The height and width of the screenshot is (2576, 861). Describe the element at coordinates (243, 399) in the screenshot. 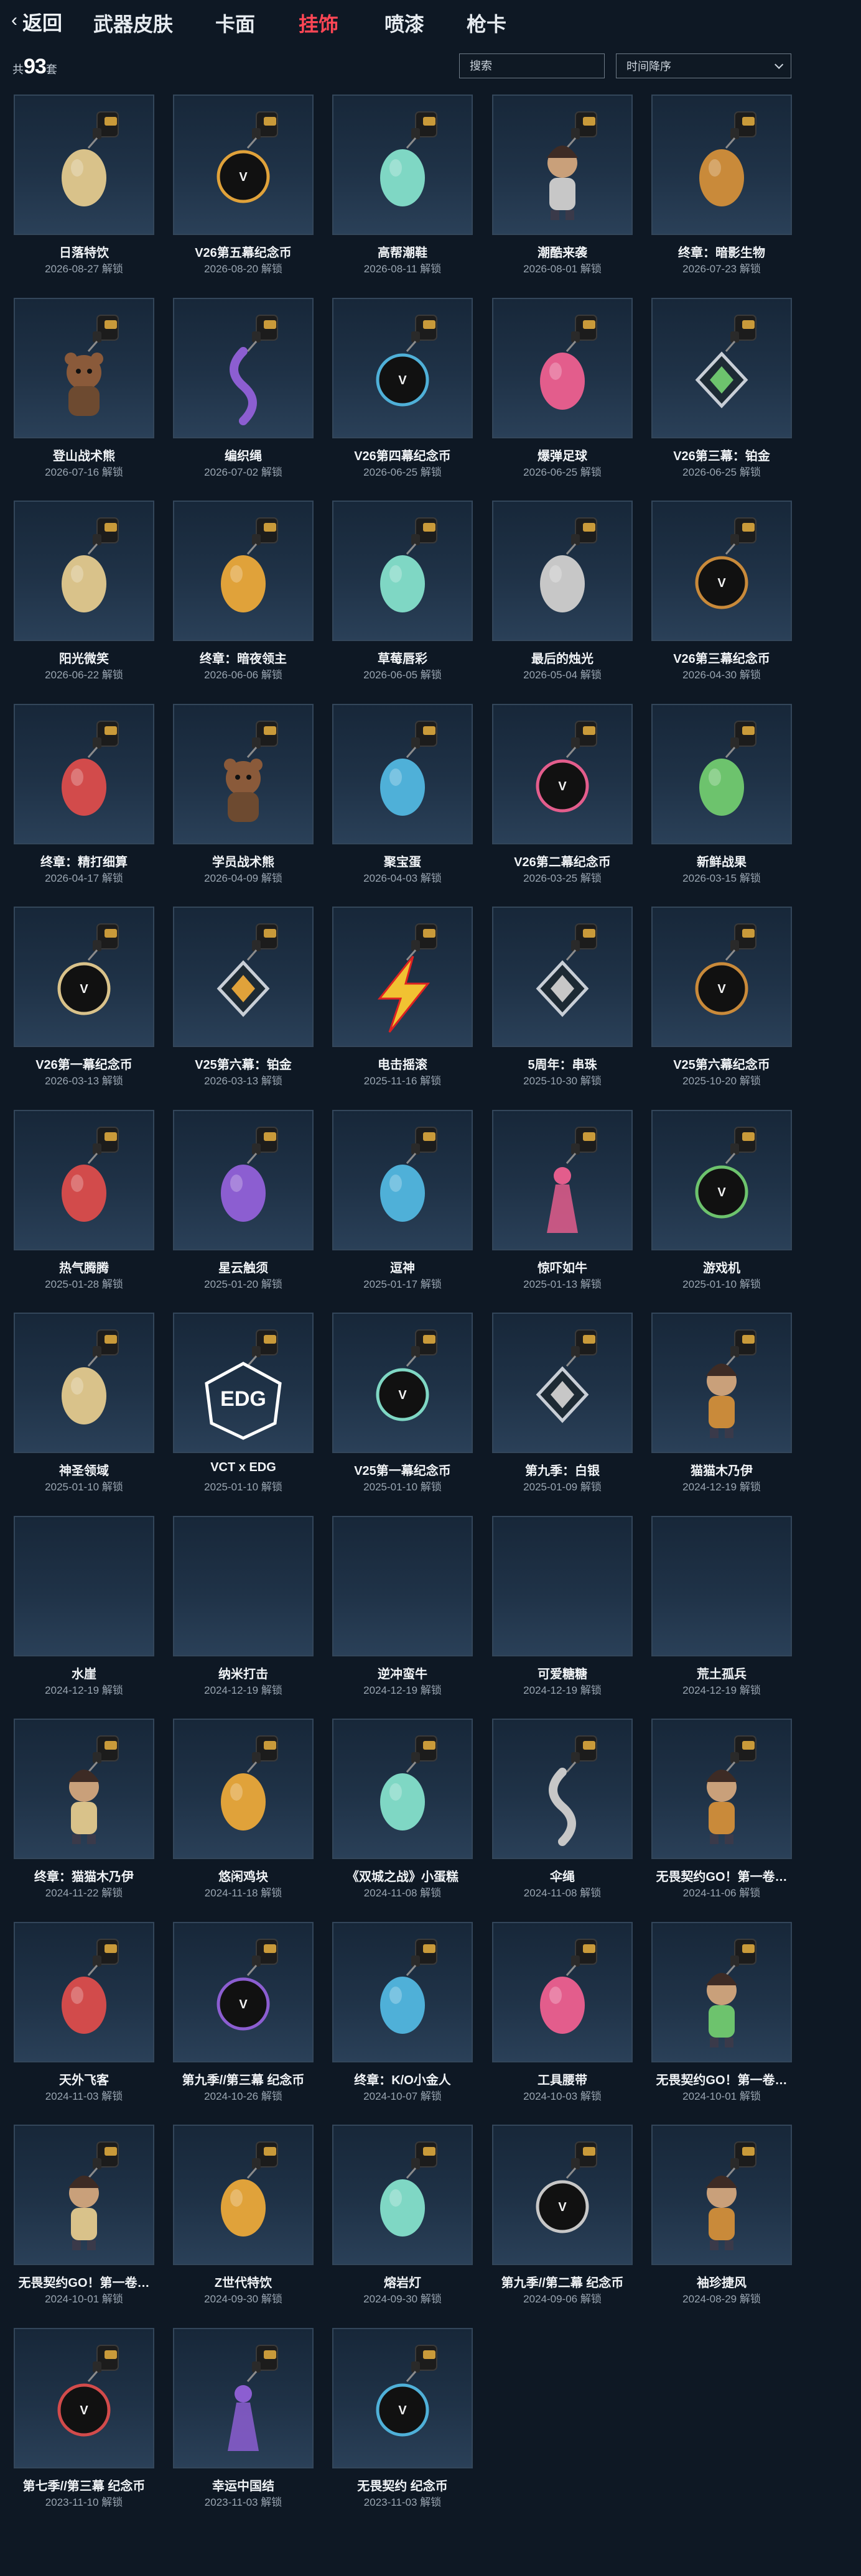

I see `buddy-card: 编织绳 2026-07-02 解锁` at that location.